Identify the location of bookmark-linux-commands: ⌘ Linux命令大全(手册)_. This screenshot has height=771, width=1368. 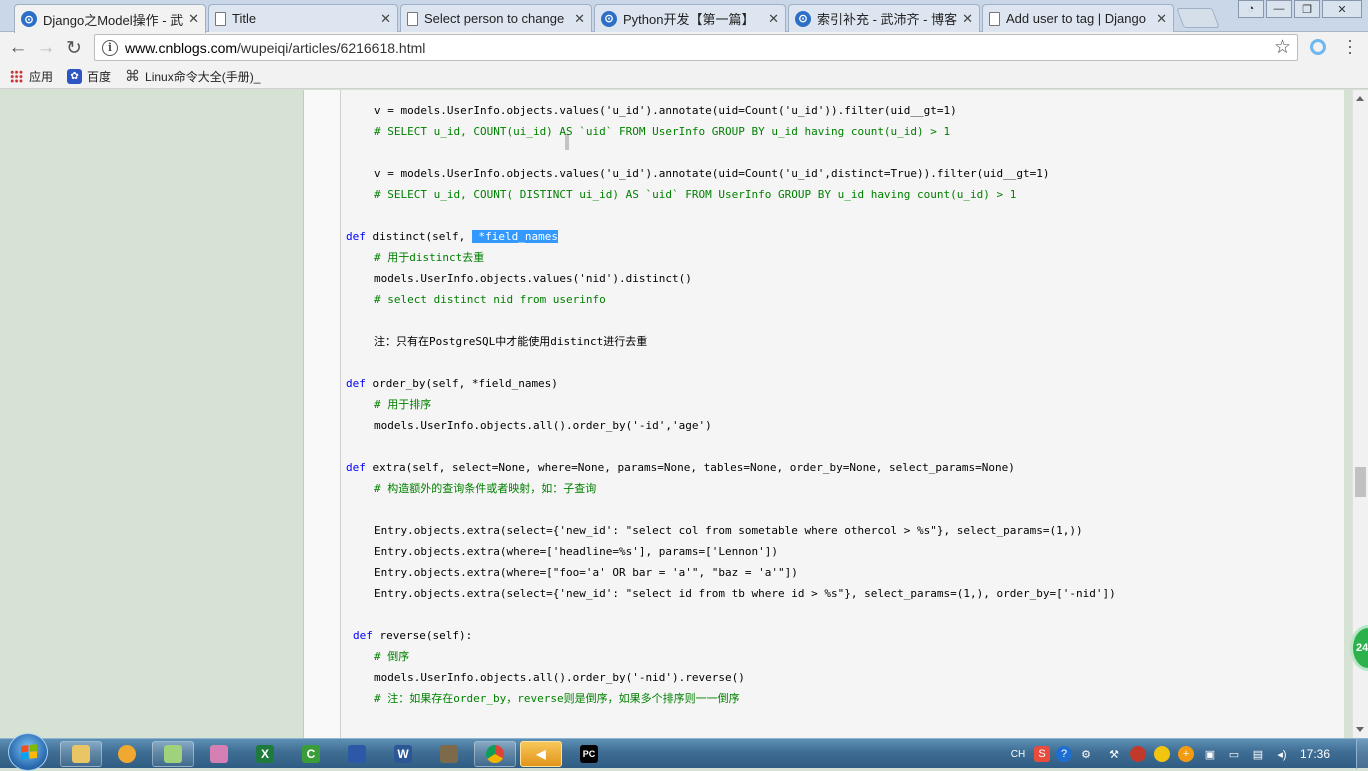
(192, 76).